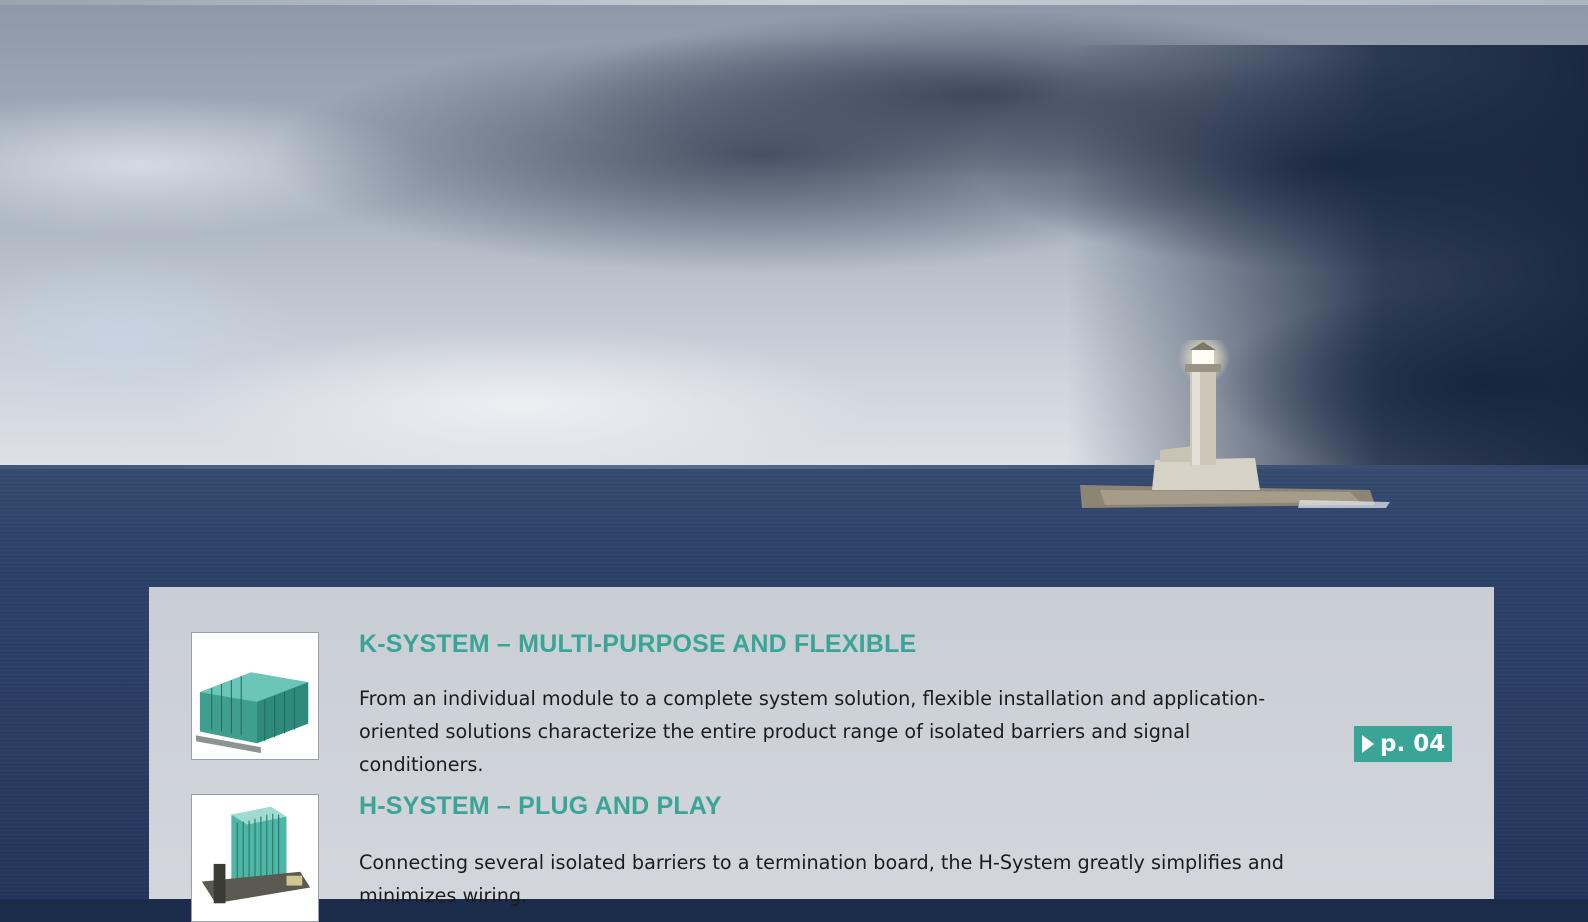 The width and height of the screenshot is (1588, 922). Describe the element at coordinates (1413, 744) in the screenshot. I see `page-reference-label: p. 04` at that location.